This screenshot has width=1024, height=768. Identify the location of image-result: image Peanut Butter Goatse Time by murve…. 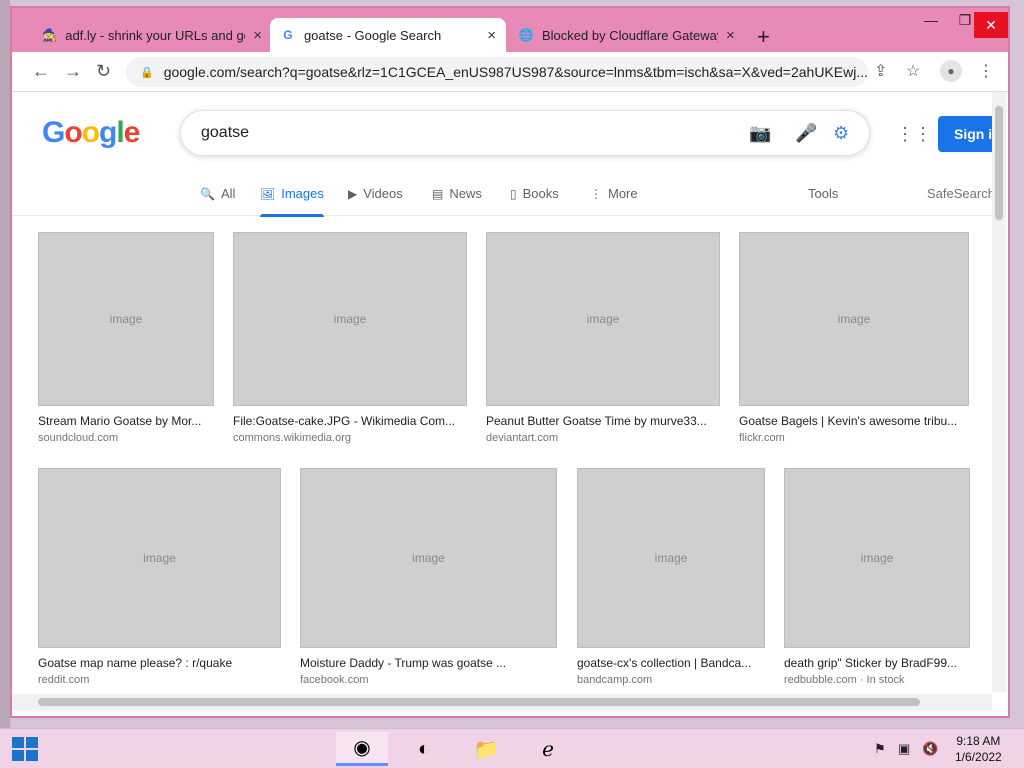
(603, 338).